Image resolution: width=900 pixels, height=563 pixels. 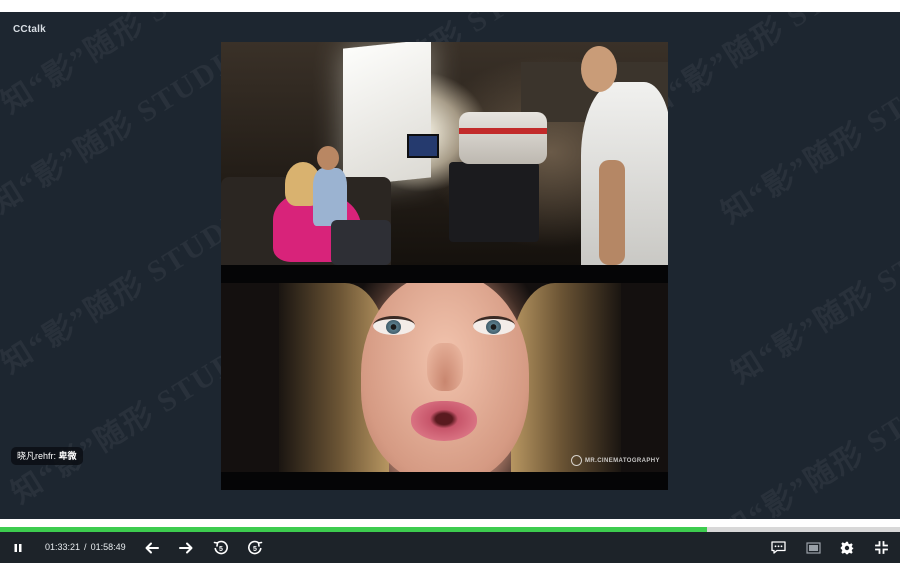 I want to click on video-credit: MR.CINEMATOGRAPHY, so click(x=615, y=460).